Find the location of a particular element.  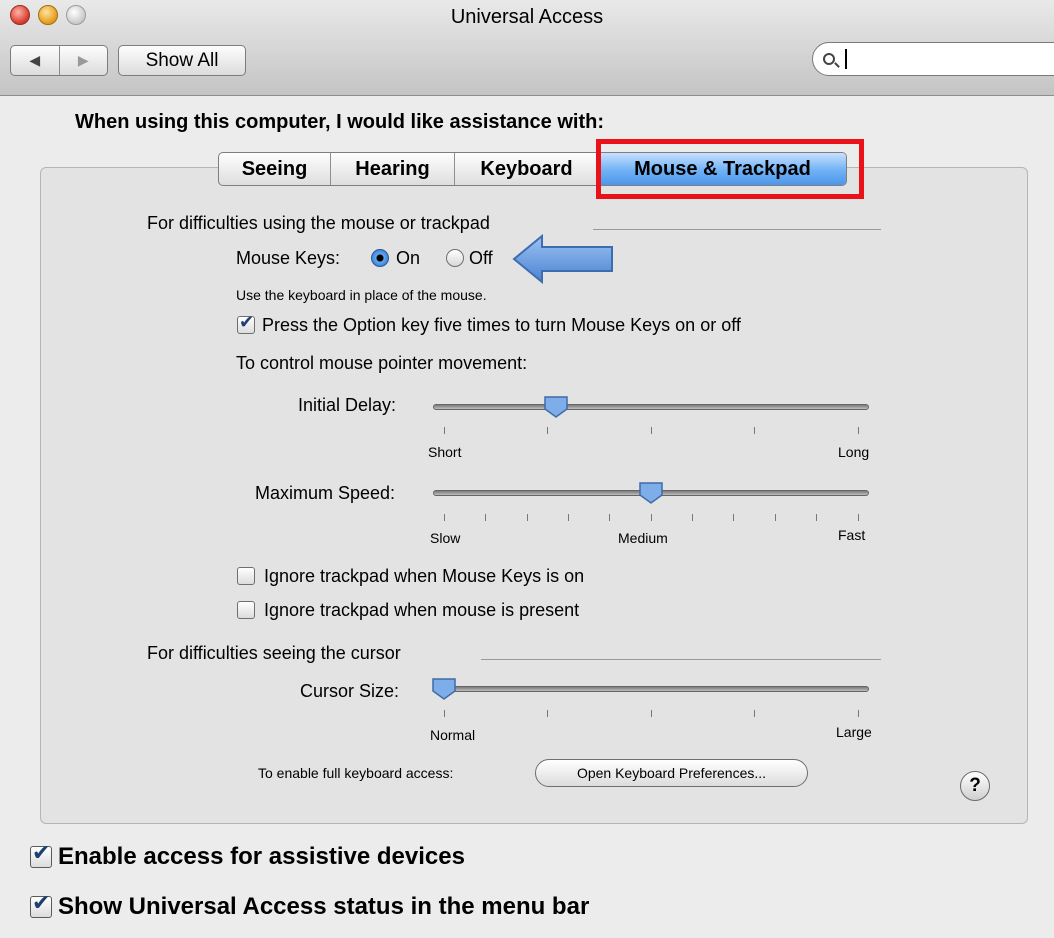

initial-delay-max-label: Long is located at coordinates (854, 452).